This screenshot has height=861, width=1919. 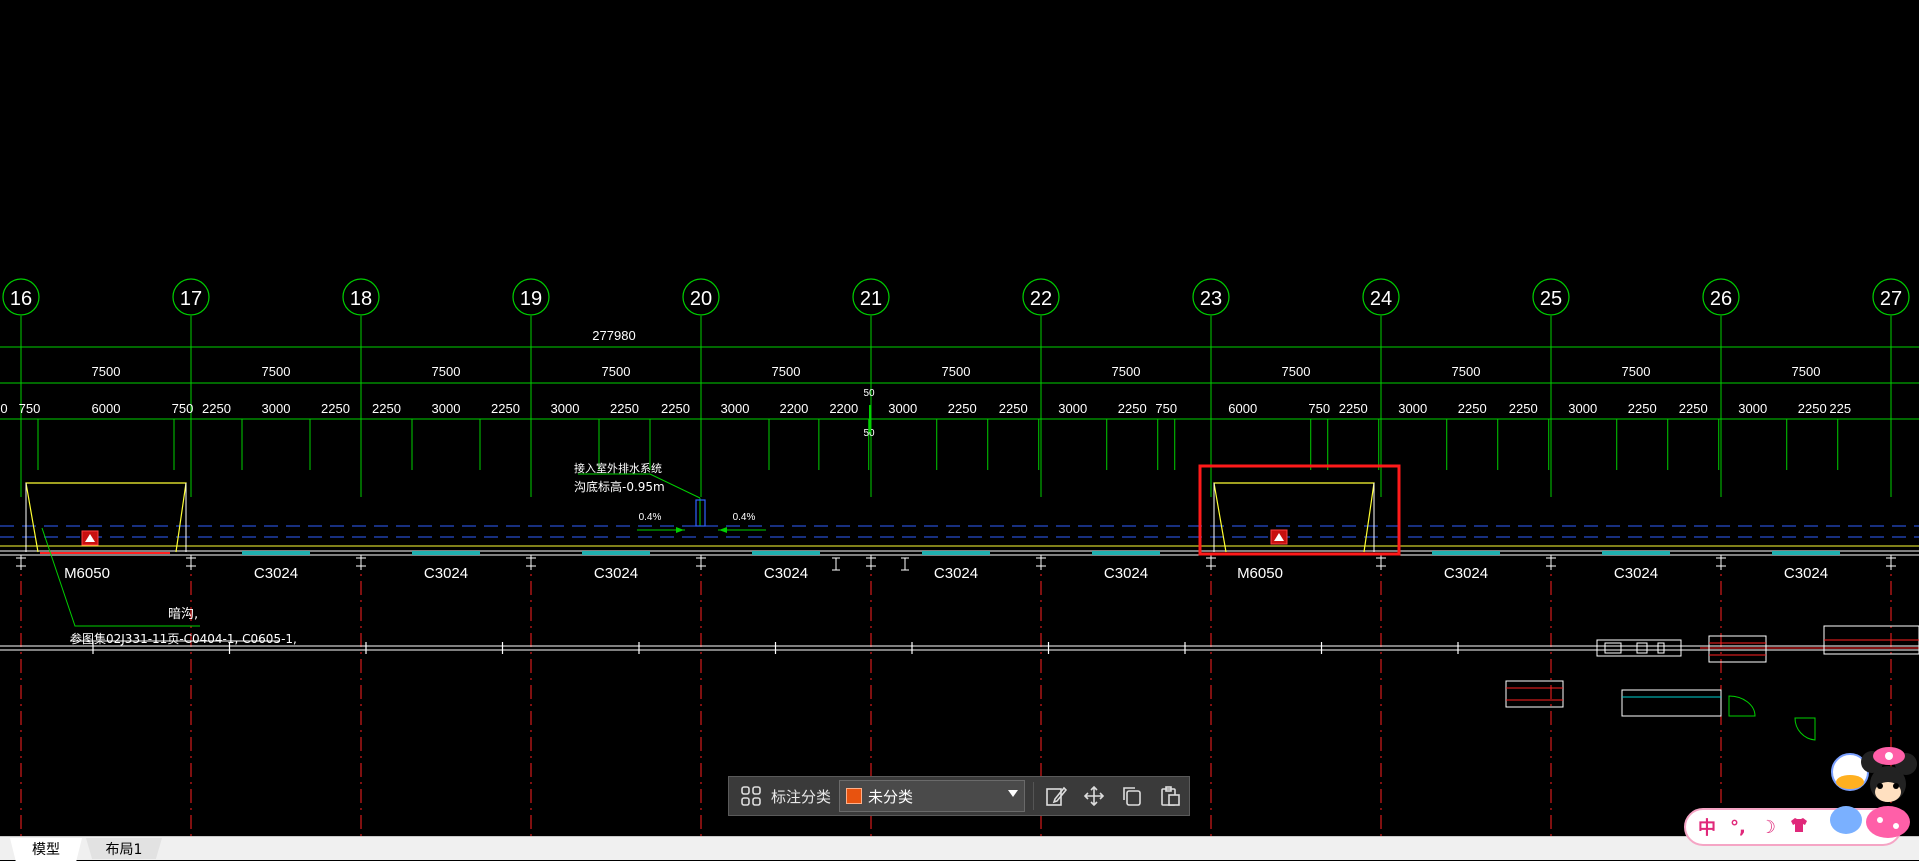 What do you see at coordinates (1721, 299) in the screenshot?
I see `axis-label: 26` at bounding box center [1721, 299].